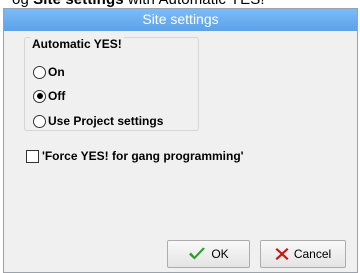  I want to click on ok-button: OK, so click(208, 254).